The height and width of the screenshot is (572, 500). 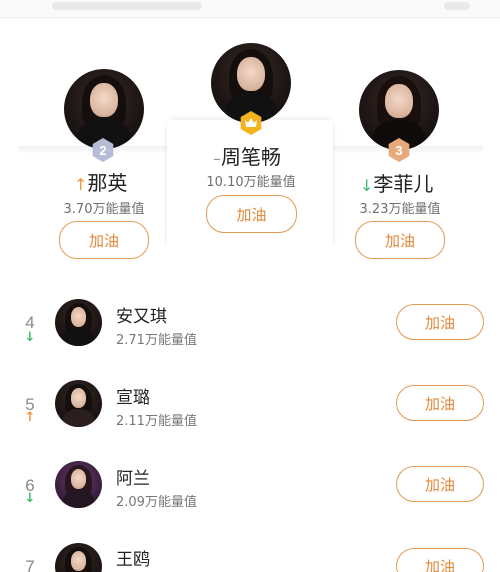 What do you see at coordinates (133, 560) in the screenshot?
I see `player-name: 王鸥` at bounding box center [133, 560].